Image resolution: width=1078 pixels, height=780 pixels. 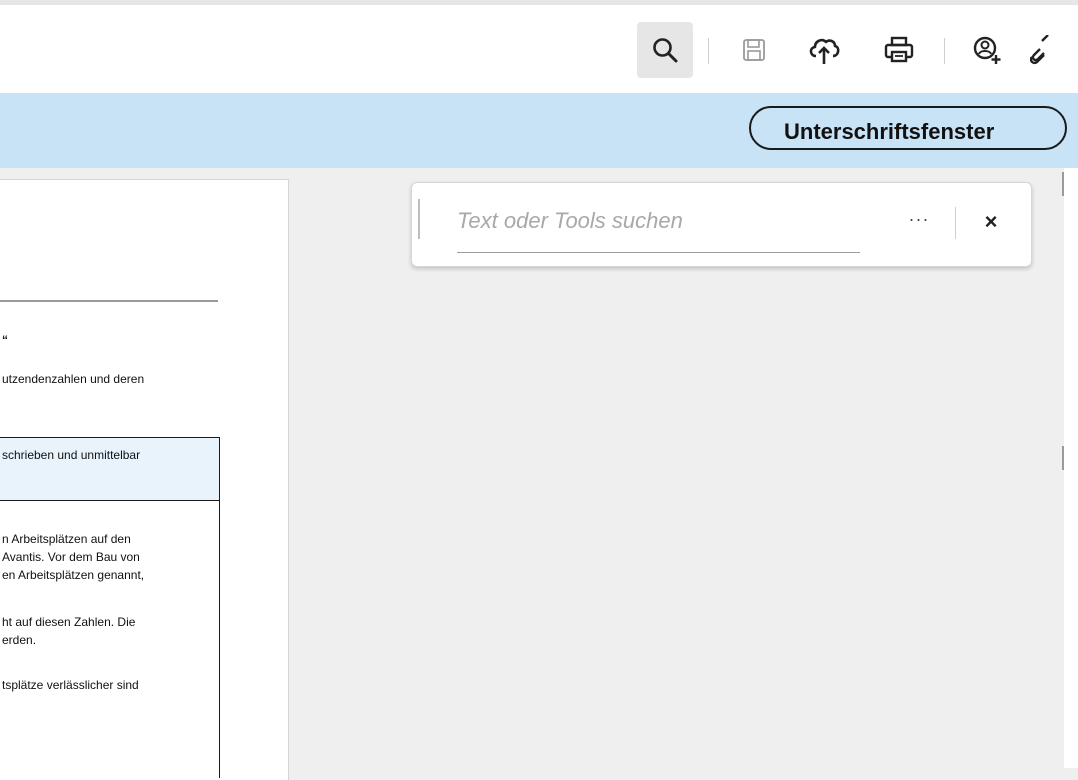 I want to click on search-panel-caret, so click(x=419, y=219).